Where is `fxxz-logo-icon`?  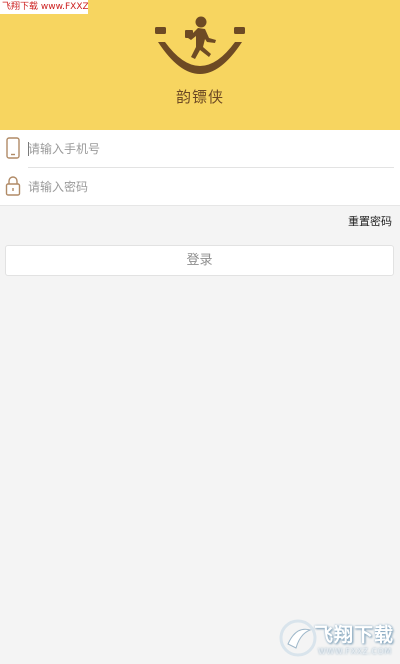 fxxz-logo-icon is located at coordinates (298, 638).